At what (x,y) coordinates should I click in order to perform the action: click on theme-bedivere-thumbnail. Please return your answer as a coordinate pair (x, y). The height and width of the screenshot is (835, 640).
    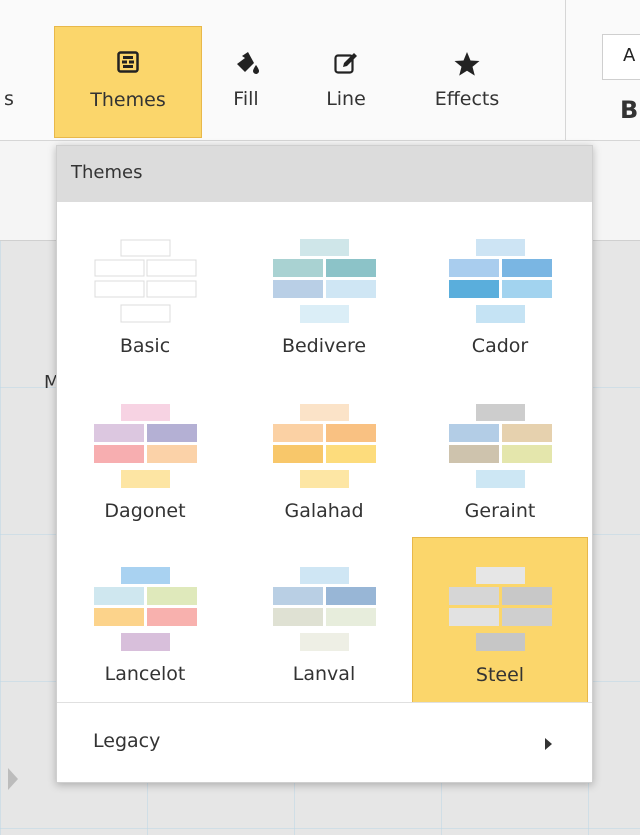
    Looking at the image, I should click on (324, 281).